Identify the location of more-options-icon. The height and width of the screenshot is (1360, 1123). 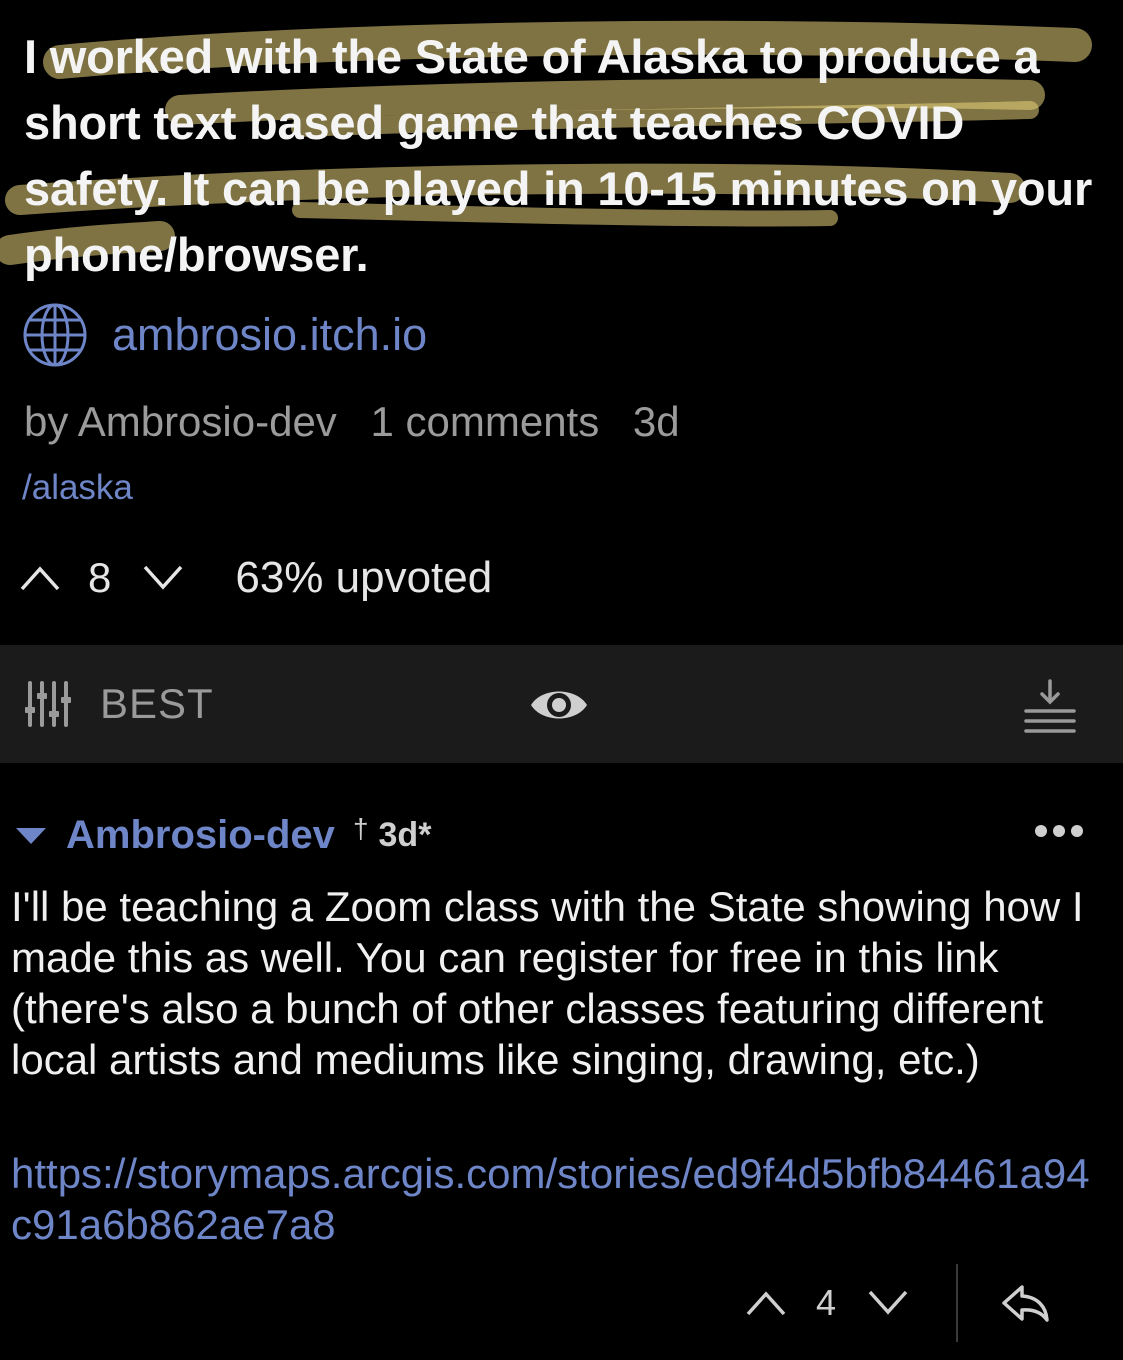
(1059, 831).